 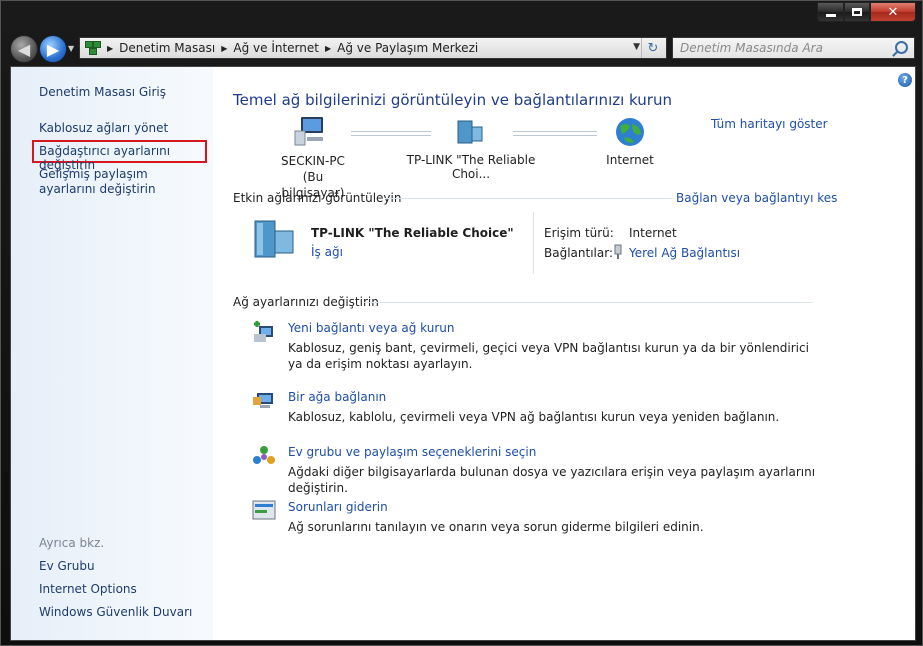 I want to click on maximize-icon, so click(x=857, y=12).